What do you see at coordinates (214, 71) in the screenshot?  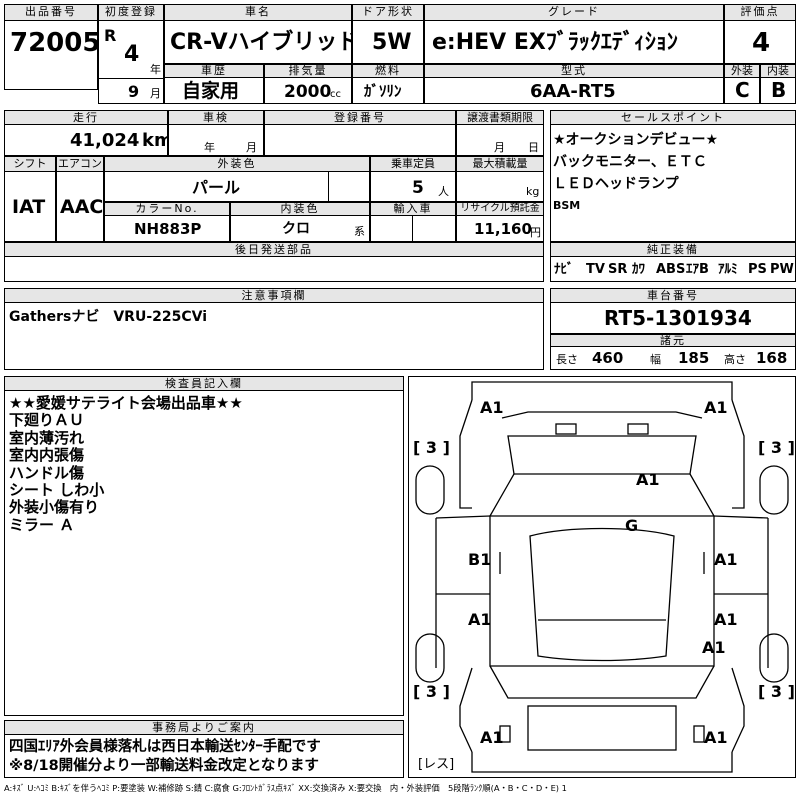 I see `history-header: 車歴` at bounding box center [214, 71].